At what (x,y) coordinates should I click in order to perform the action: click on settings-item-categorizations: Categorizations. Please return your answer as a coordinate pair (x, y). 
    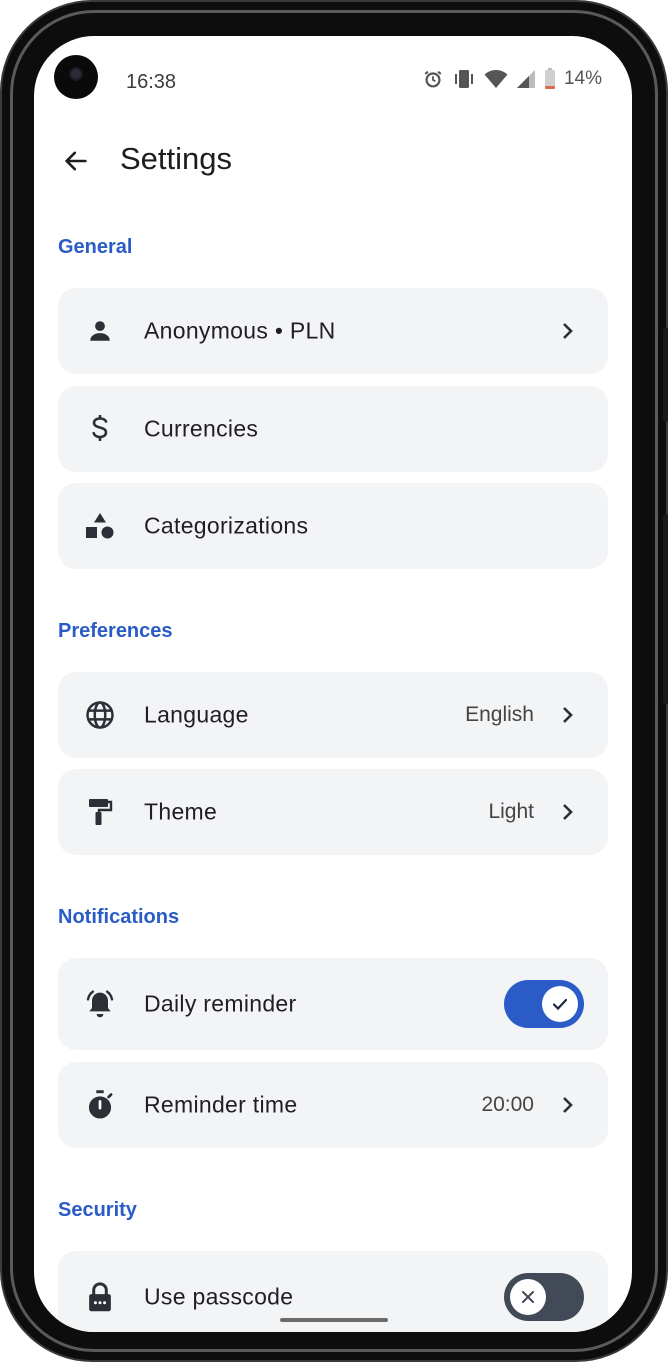
    Looking at the image, I should click on (333, 526).